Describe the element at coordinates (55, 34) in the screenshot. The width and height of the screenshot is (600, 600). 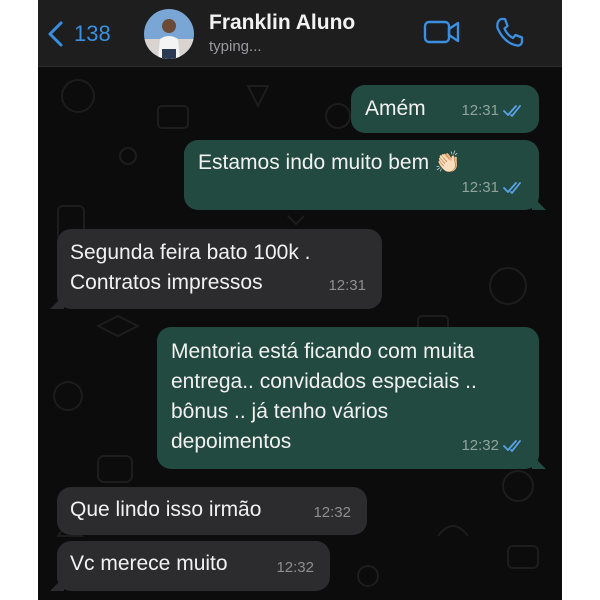
I see `chevron-left-icon` at that location.